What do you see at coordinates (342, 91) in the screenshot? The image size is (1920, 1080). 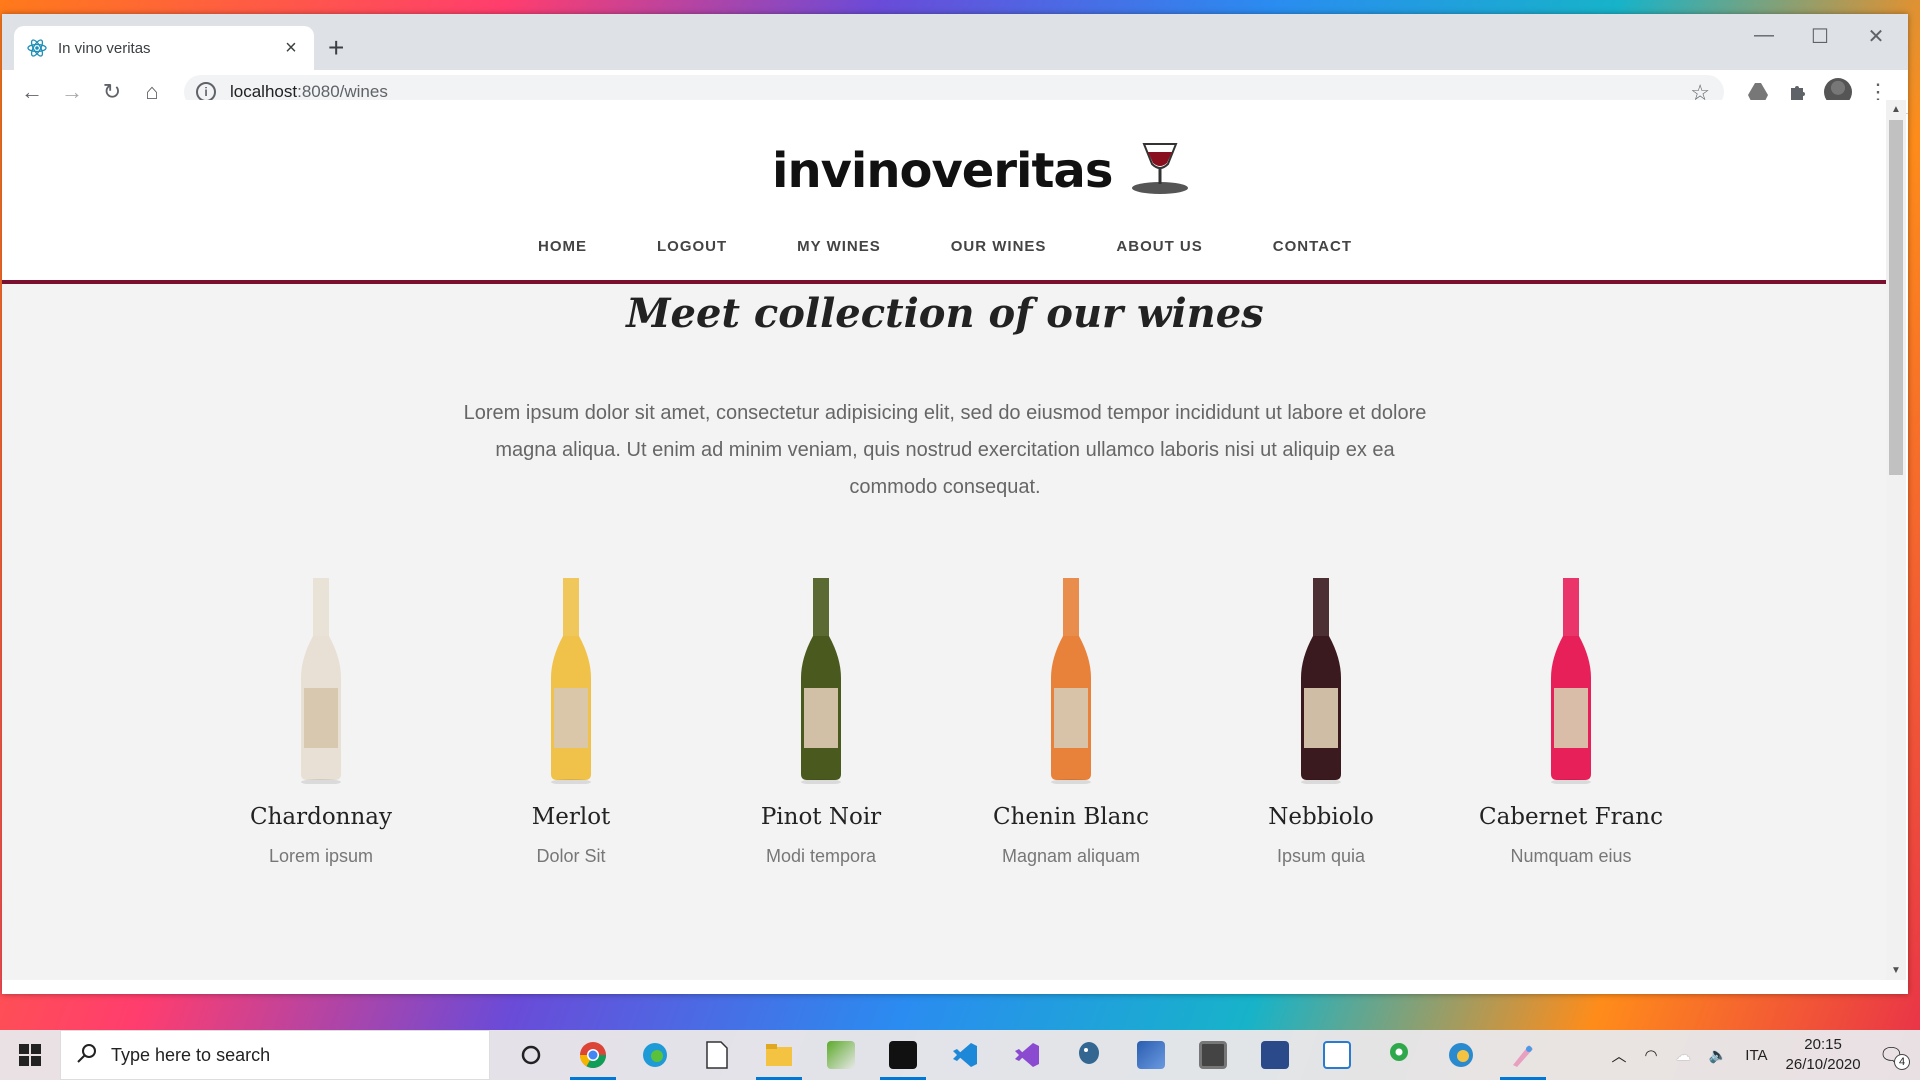 I see `url-path: :8080/wines` at bounding box center [342, 91].